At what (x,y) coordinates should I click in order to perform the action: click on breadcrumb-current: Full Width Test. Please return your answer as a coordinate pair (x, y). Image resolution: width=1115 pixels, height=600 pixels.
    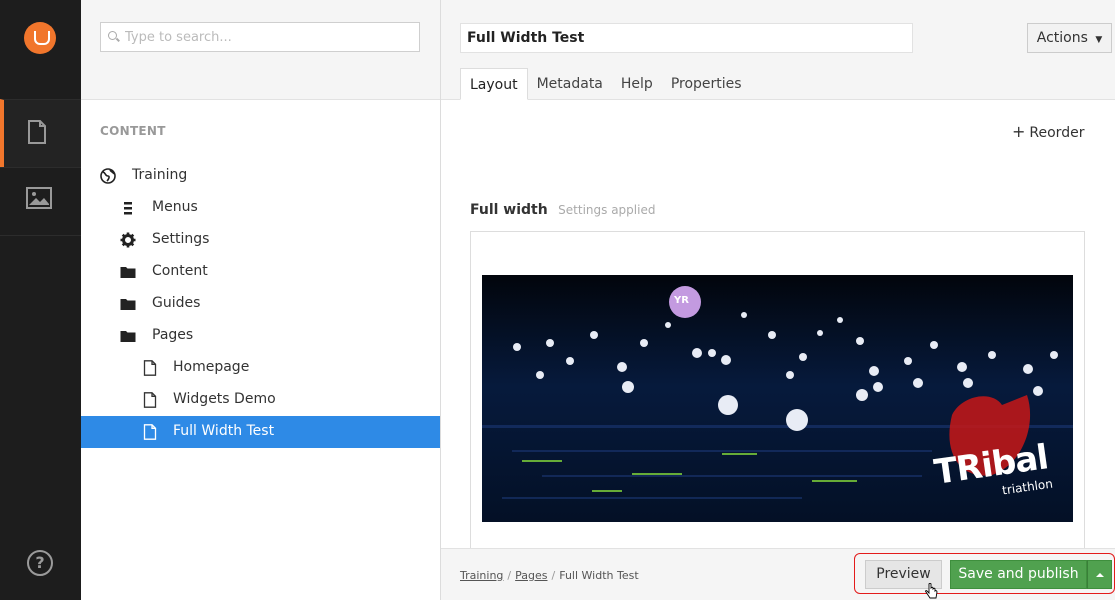
    Looking at the image, I should click on (599, 575).